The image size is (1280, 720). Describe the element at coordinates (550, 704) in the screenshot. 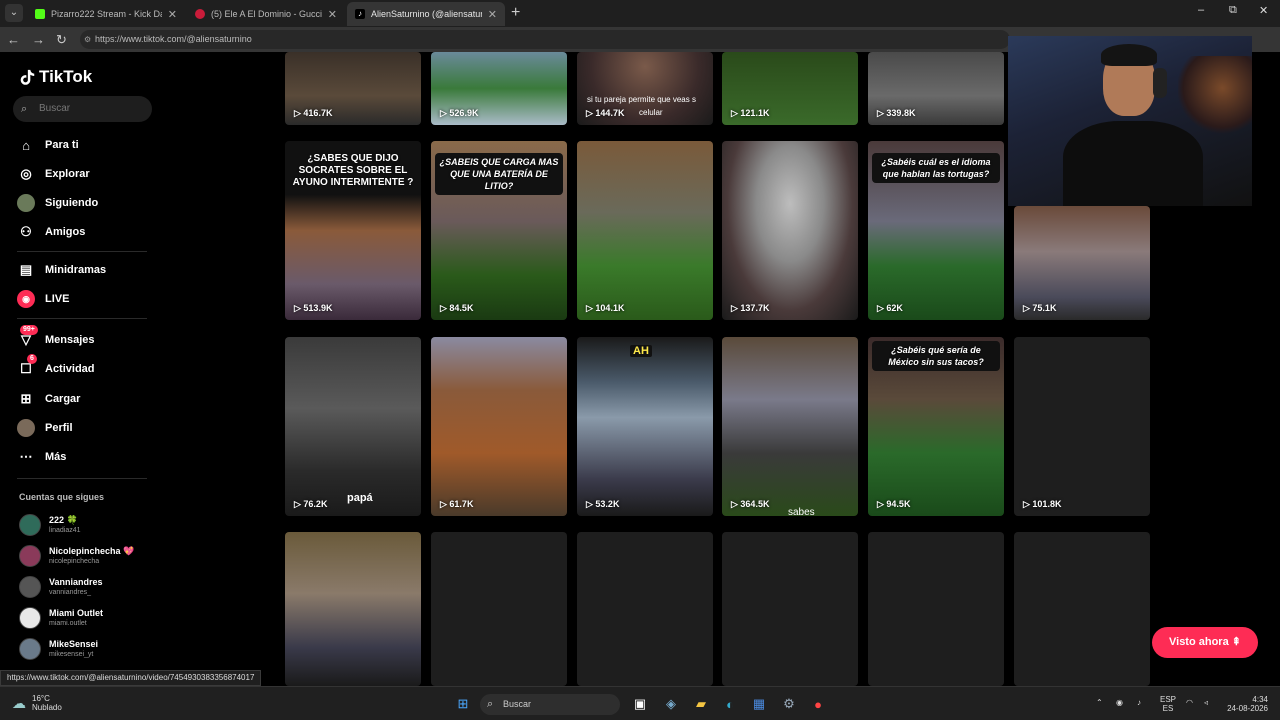

I see `taskbar-search: ⌕ Buscar` at that location.